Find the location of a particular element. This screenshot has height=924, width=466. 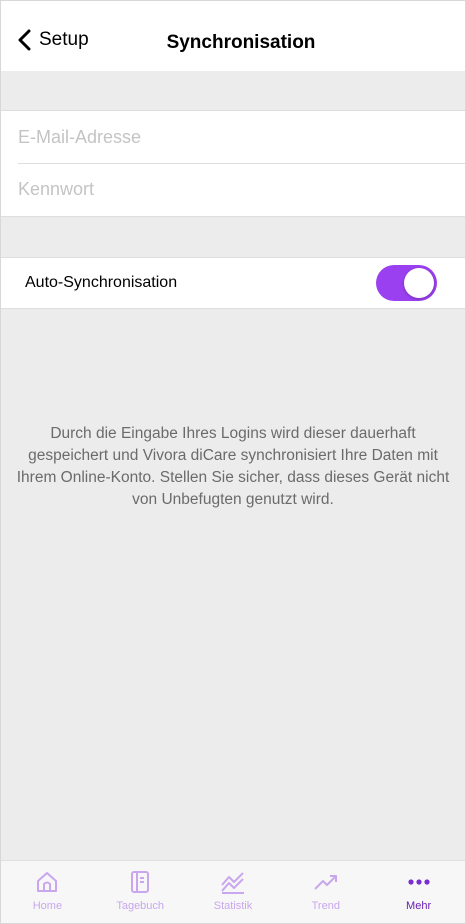

password-field is located at coordinates (218, 189).